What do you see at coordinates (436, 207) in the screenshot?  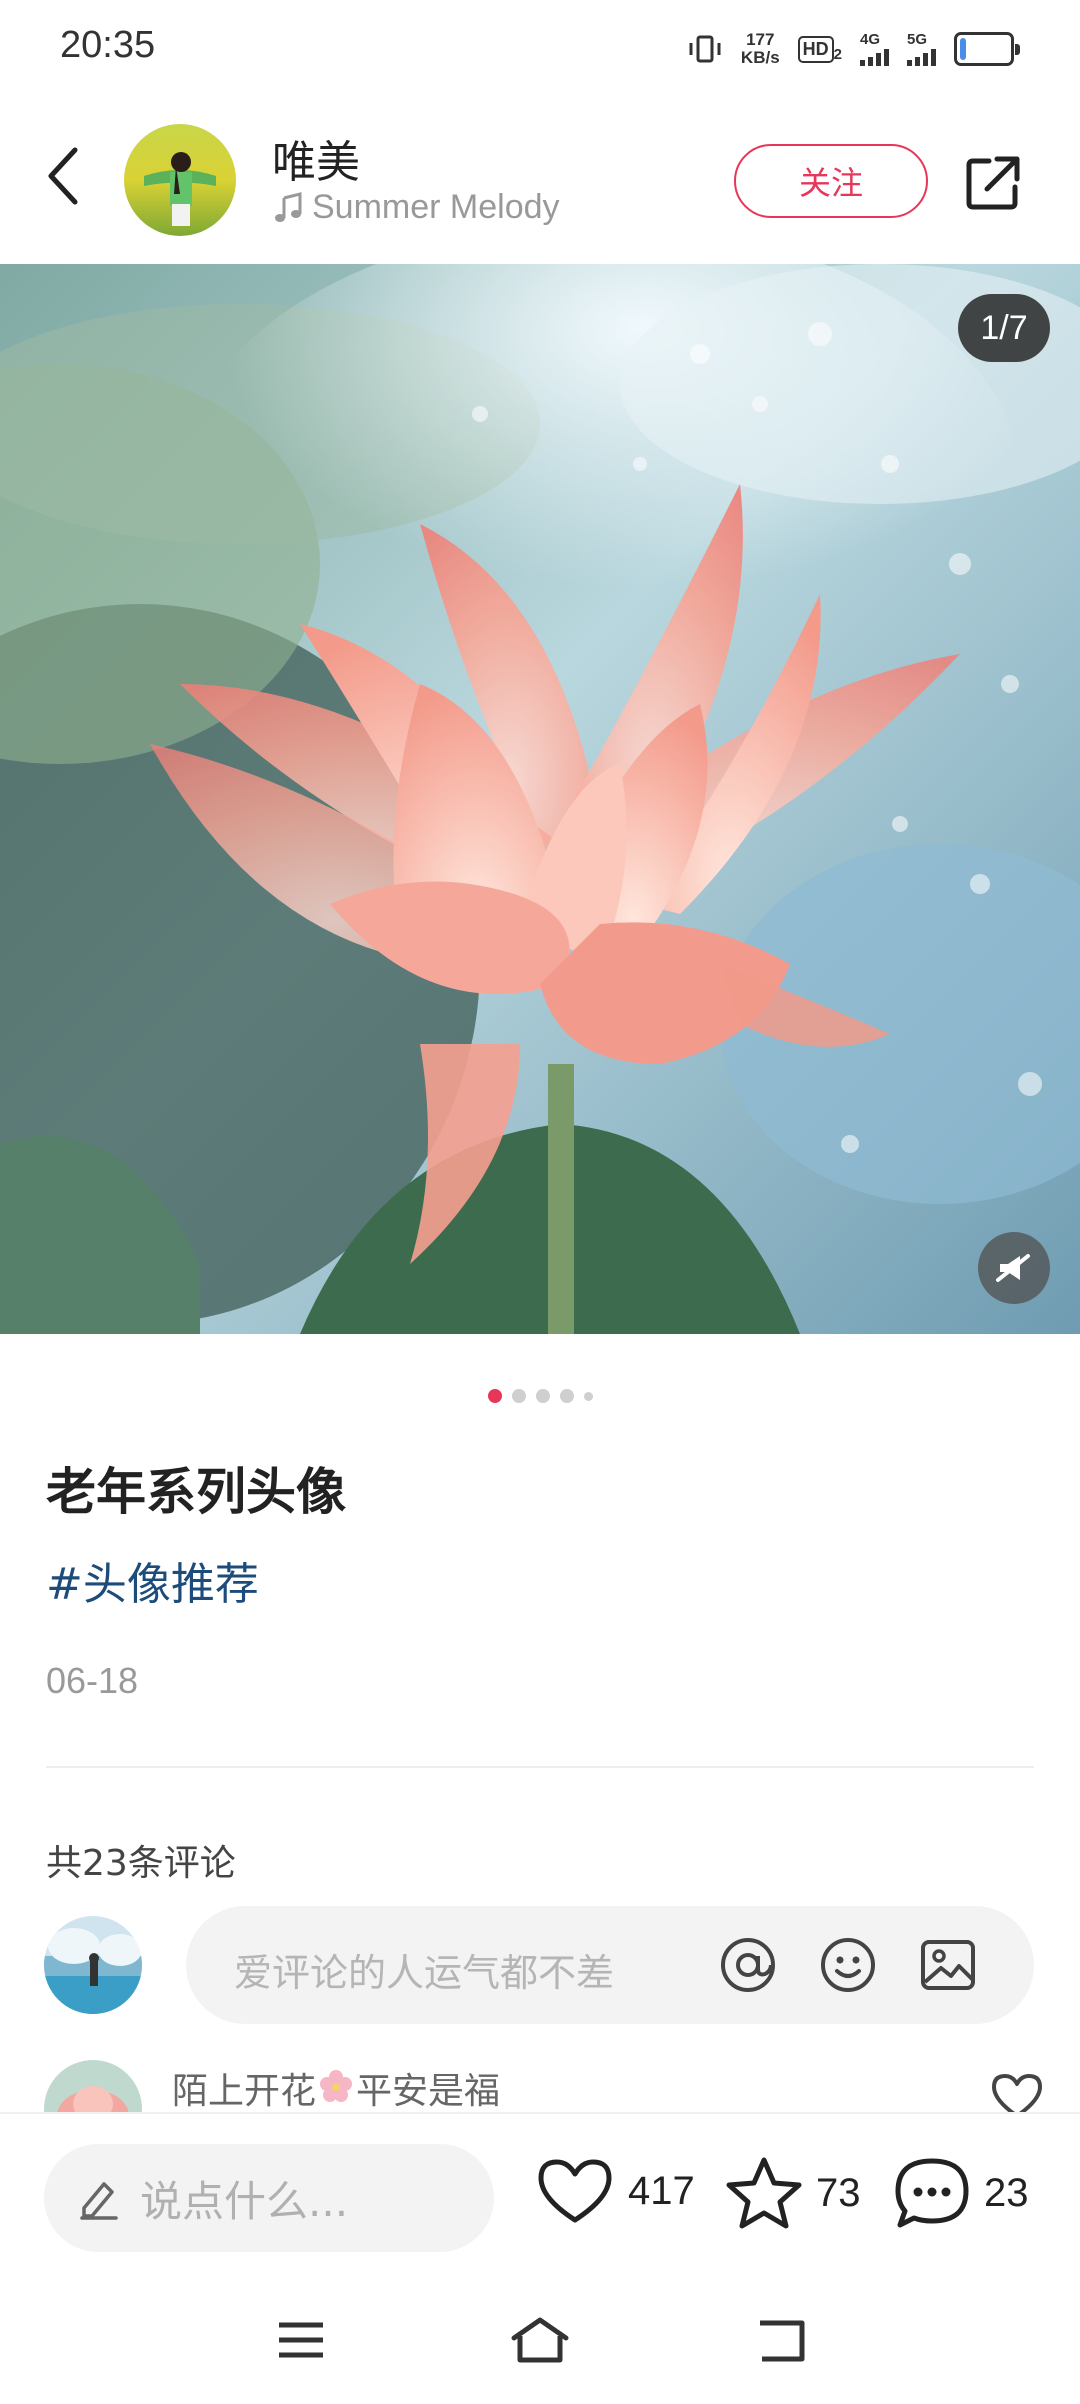 I see `music-title: Summer Melody` at bounding box center [436, 207].